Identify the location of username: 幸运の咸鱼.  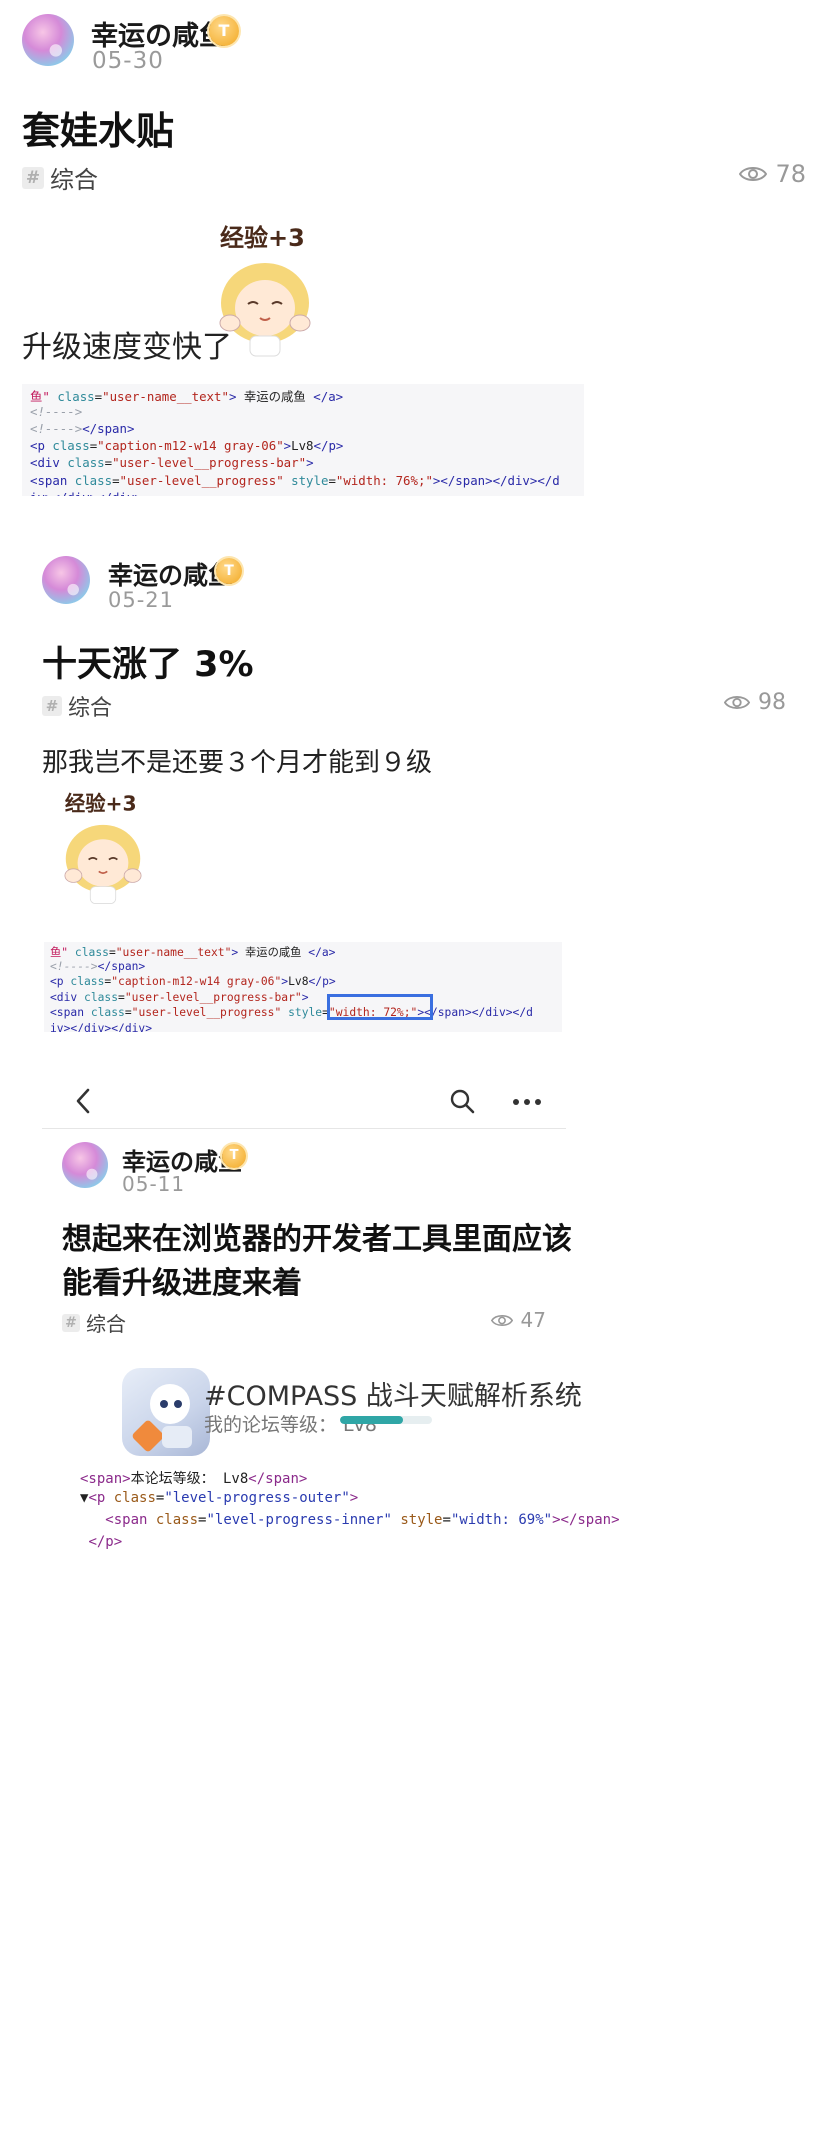
(170, 574).